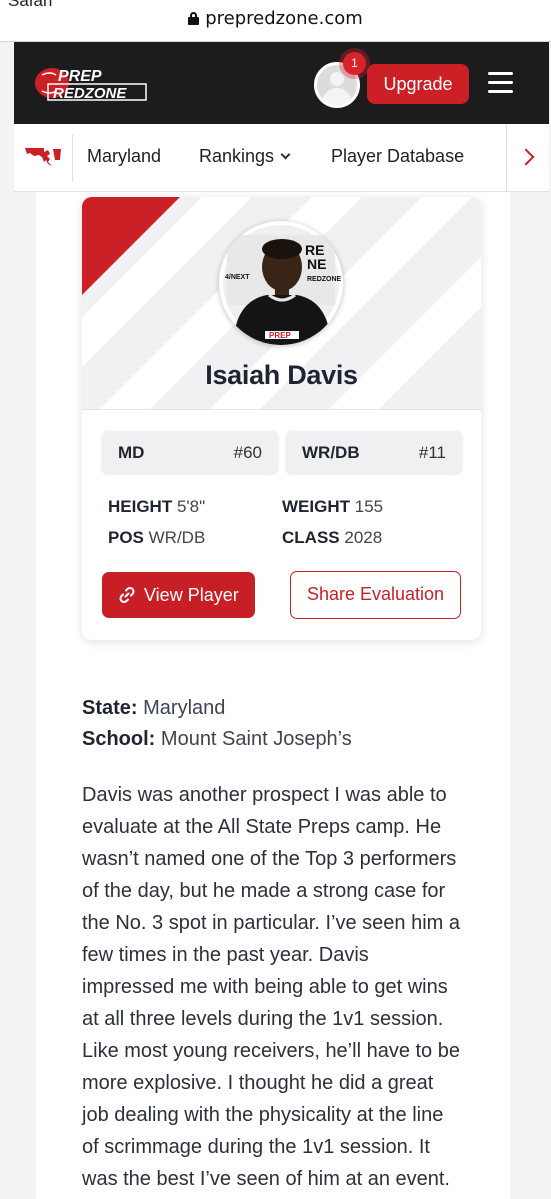  I want to click on prep-redzone-logo: PREP REDZONE, so click(93, 83).